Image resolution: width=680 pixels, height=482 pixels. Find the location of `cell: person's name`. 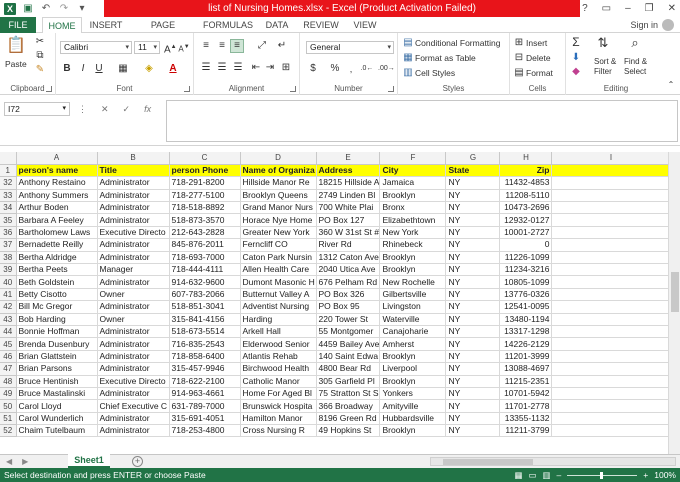

cell: person's name is located at coordinates (57, 171).